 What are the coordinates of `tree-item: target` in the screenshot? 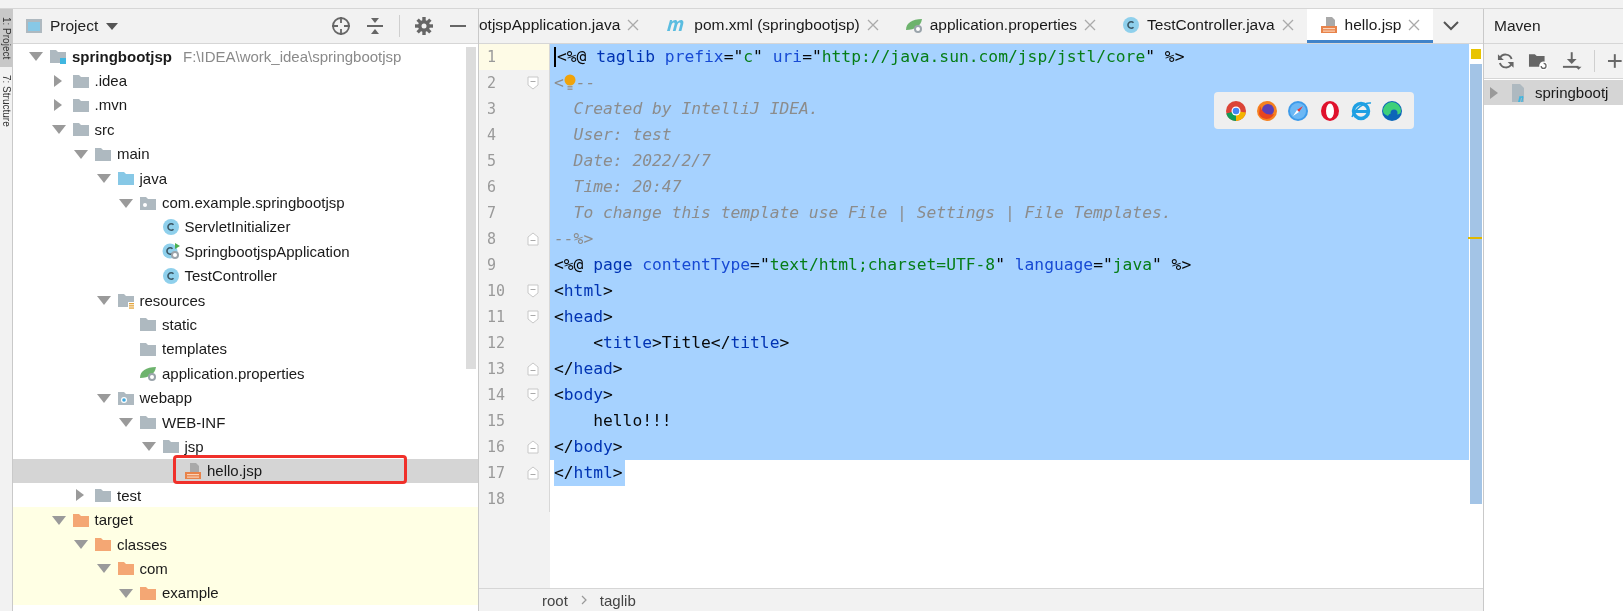 It's located at (245, 519).